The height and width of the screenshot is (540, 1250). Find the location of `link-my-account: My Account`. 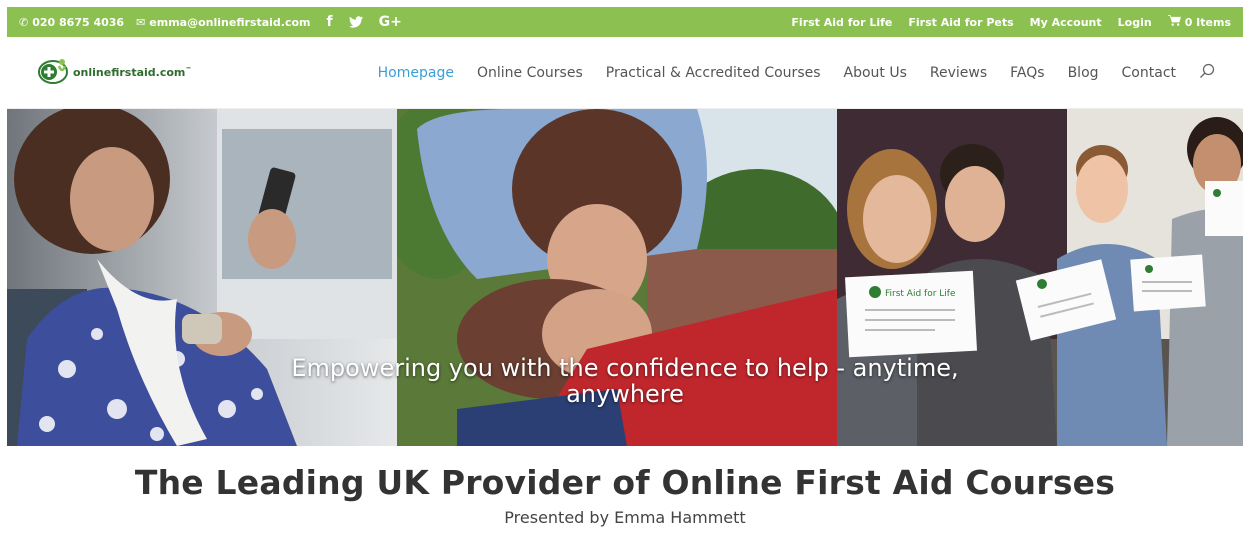

link-my-account: My Account is located at coordinates (1066, 22).